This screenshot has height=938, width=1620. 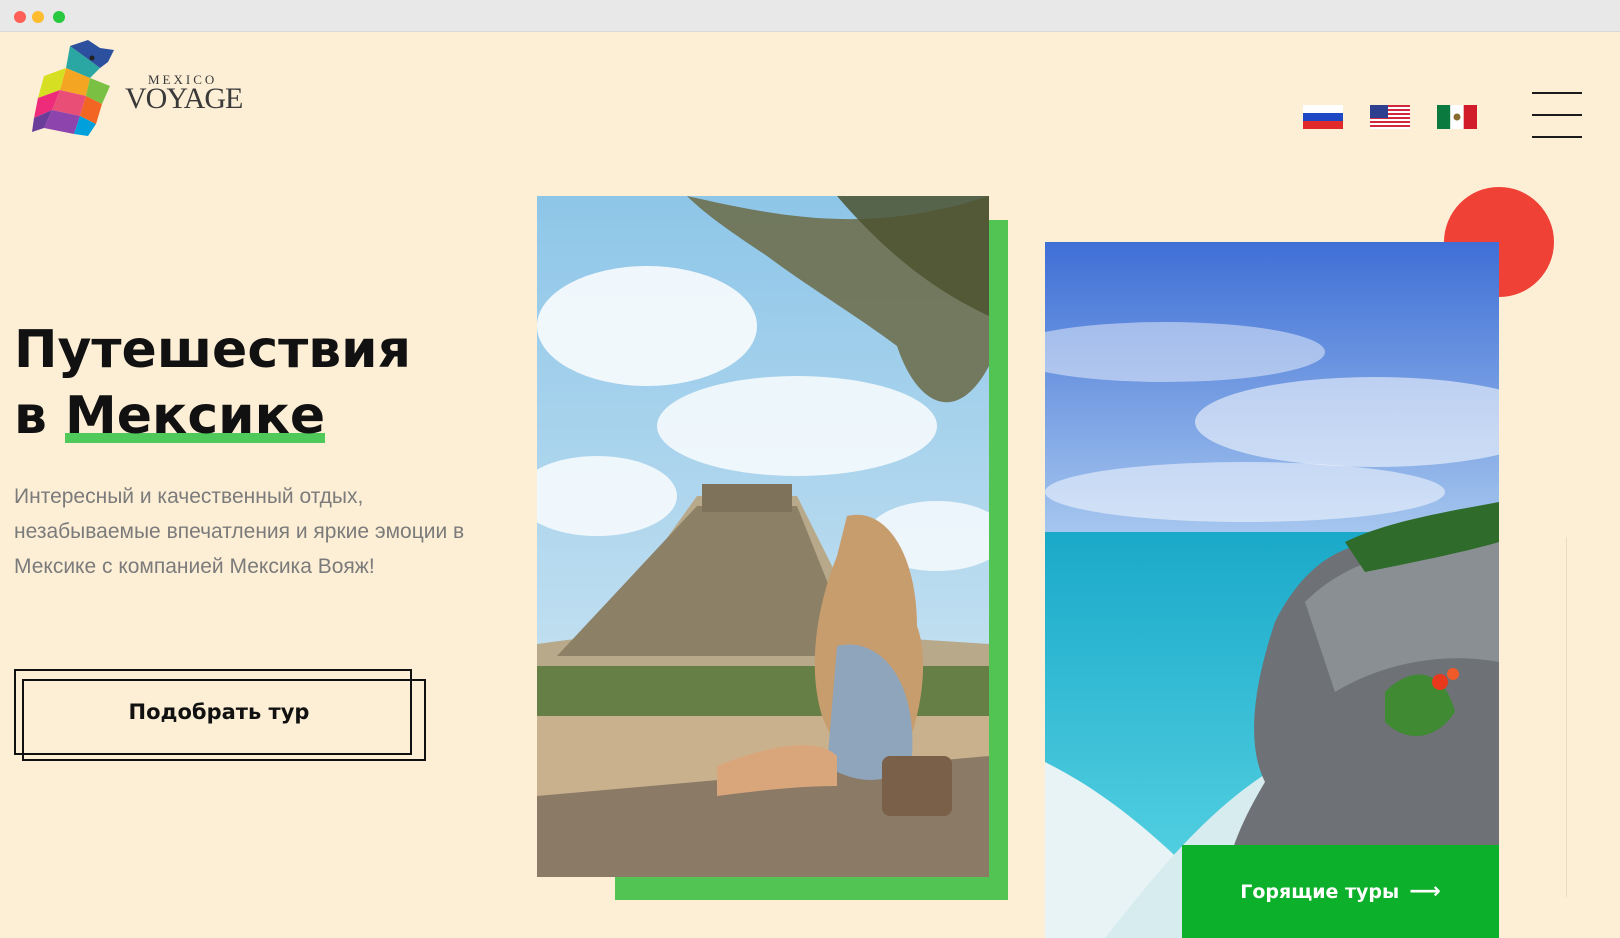 I want to click on usa-flag-icon, so click(x=1390, y=117).